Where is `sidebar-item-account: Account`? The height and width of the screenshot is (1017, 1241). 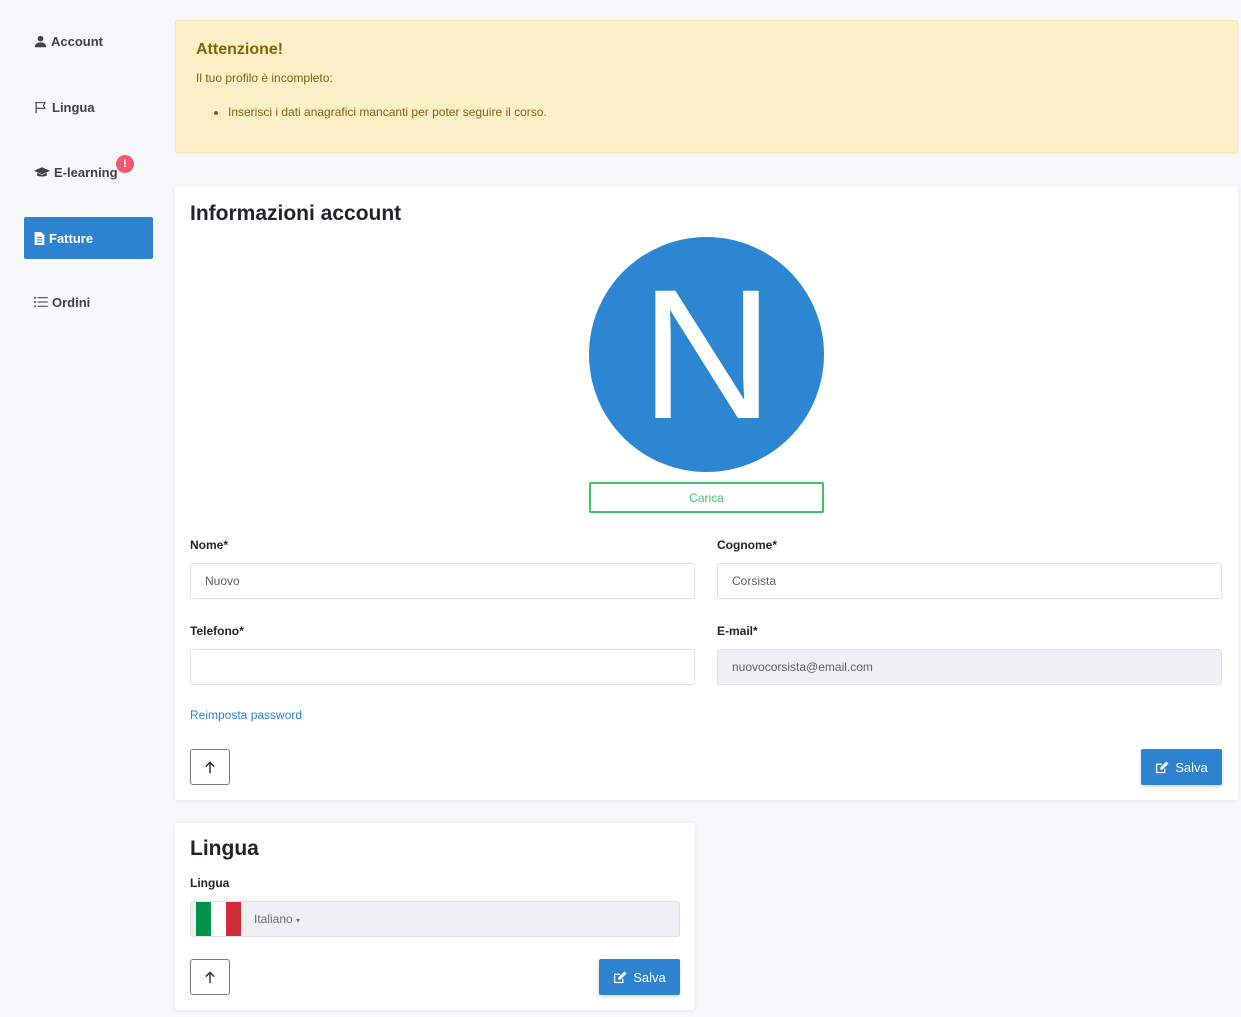 sidebar-item-account: Account is located at coordinates (88, 41).